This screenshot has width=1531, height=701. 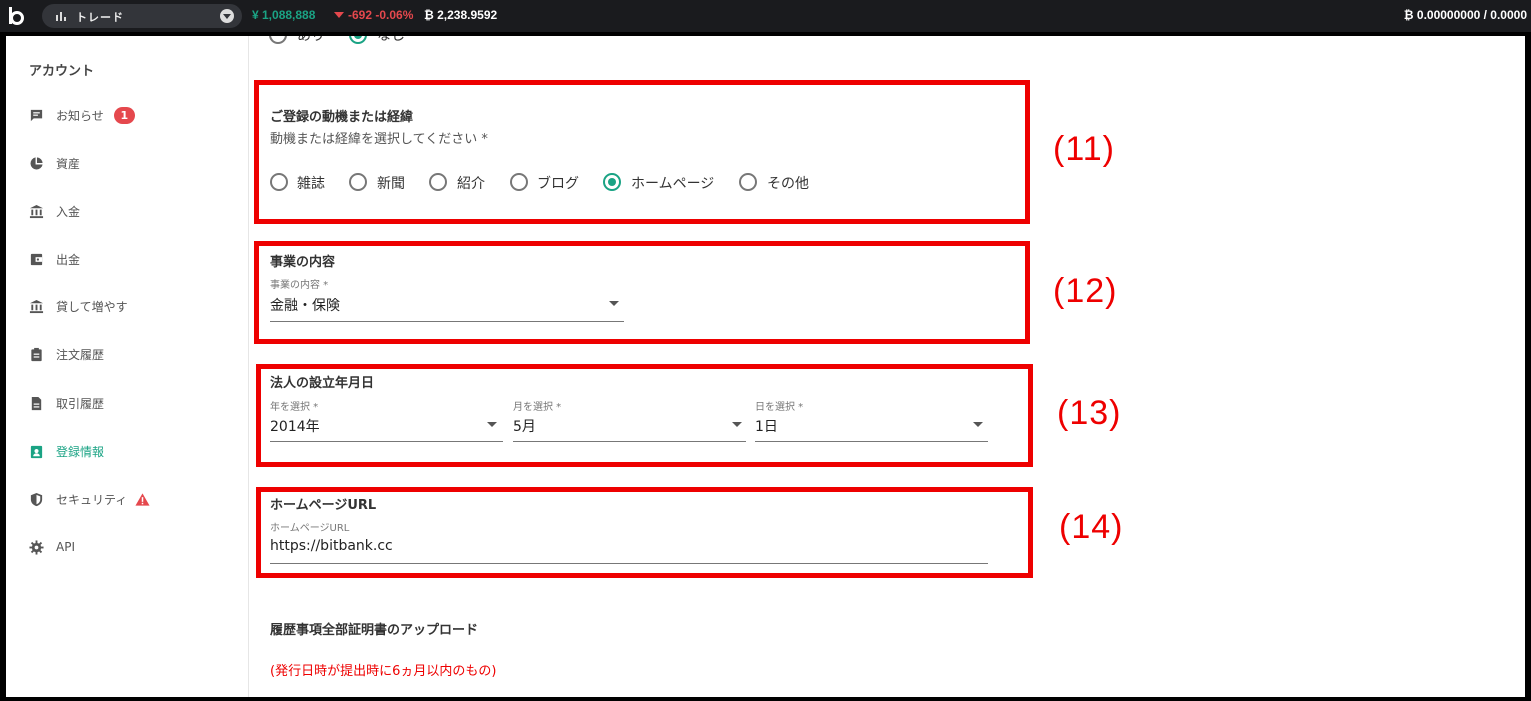 What do you see at coordinates (383, 671) in the screenshot?
I see `upload-note: (発行日時が提出時に6ヵ月以内のもの)` at bounding box center [383, 671].